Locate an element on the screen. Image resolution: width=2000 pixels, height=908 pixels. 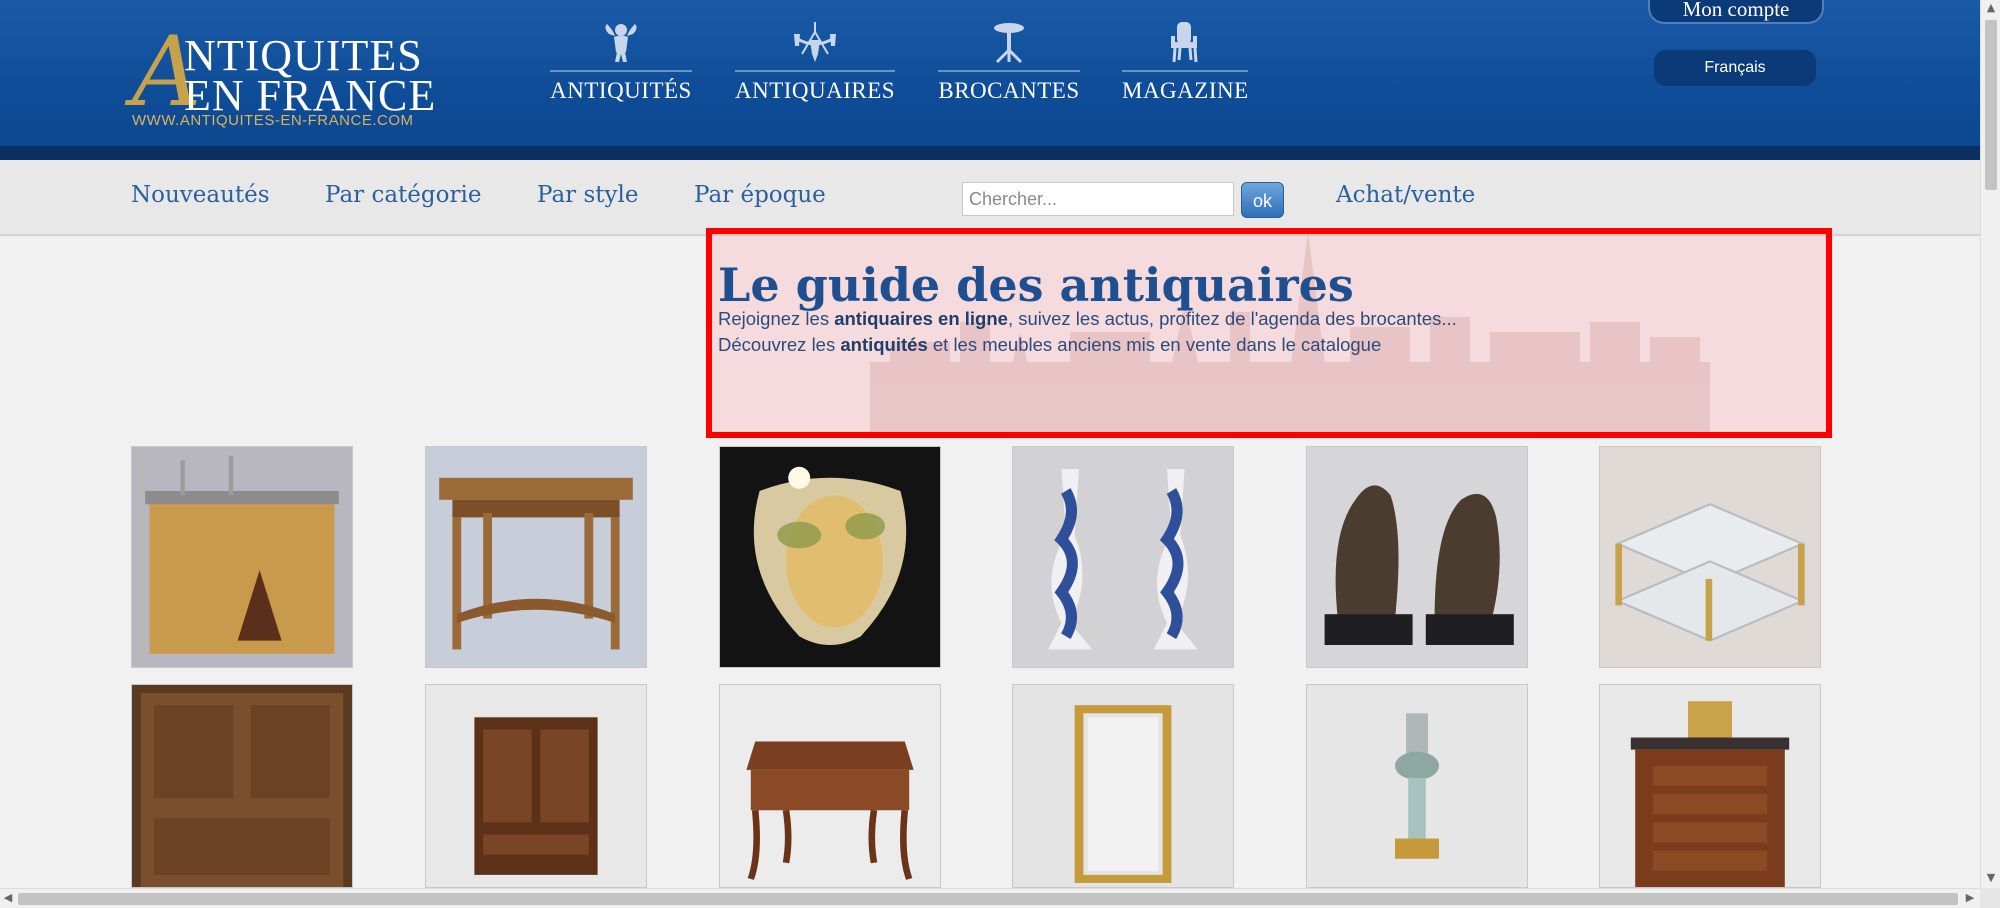
hero-title: Le guide des antiquaires is located at coordinates (1036, 285).